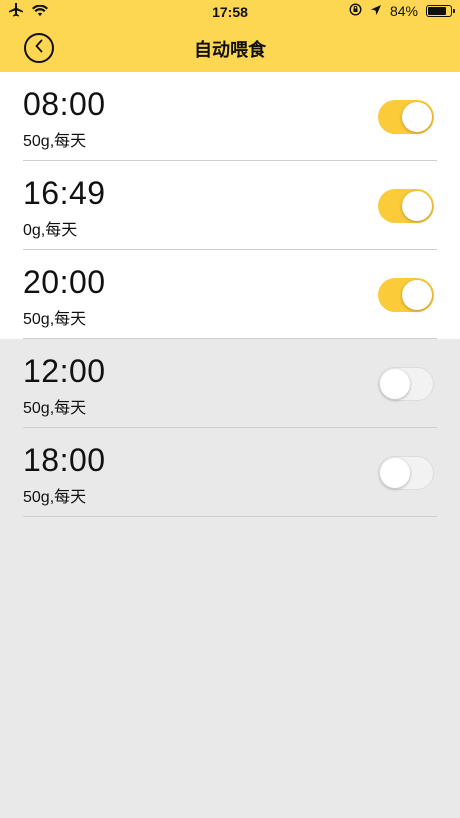 Image resolution: width=460 pixels, height=818 pixels. Describe the element at coordinates (64, 460) in the screenshot. I see `feeding-time: 18:00` at that location.